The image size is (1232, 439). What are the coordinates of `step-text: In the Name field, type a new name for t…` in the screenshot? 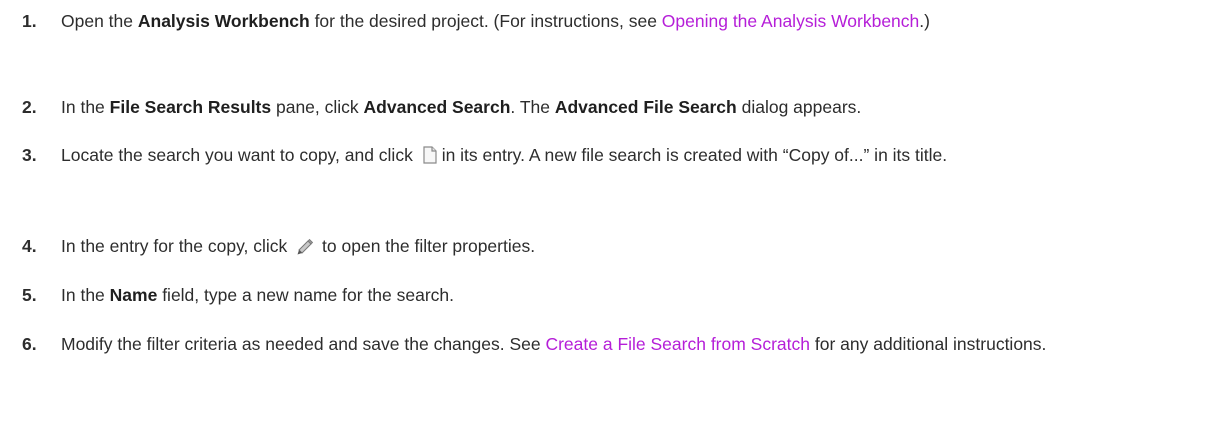 It's located at (621, 295).